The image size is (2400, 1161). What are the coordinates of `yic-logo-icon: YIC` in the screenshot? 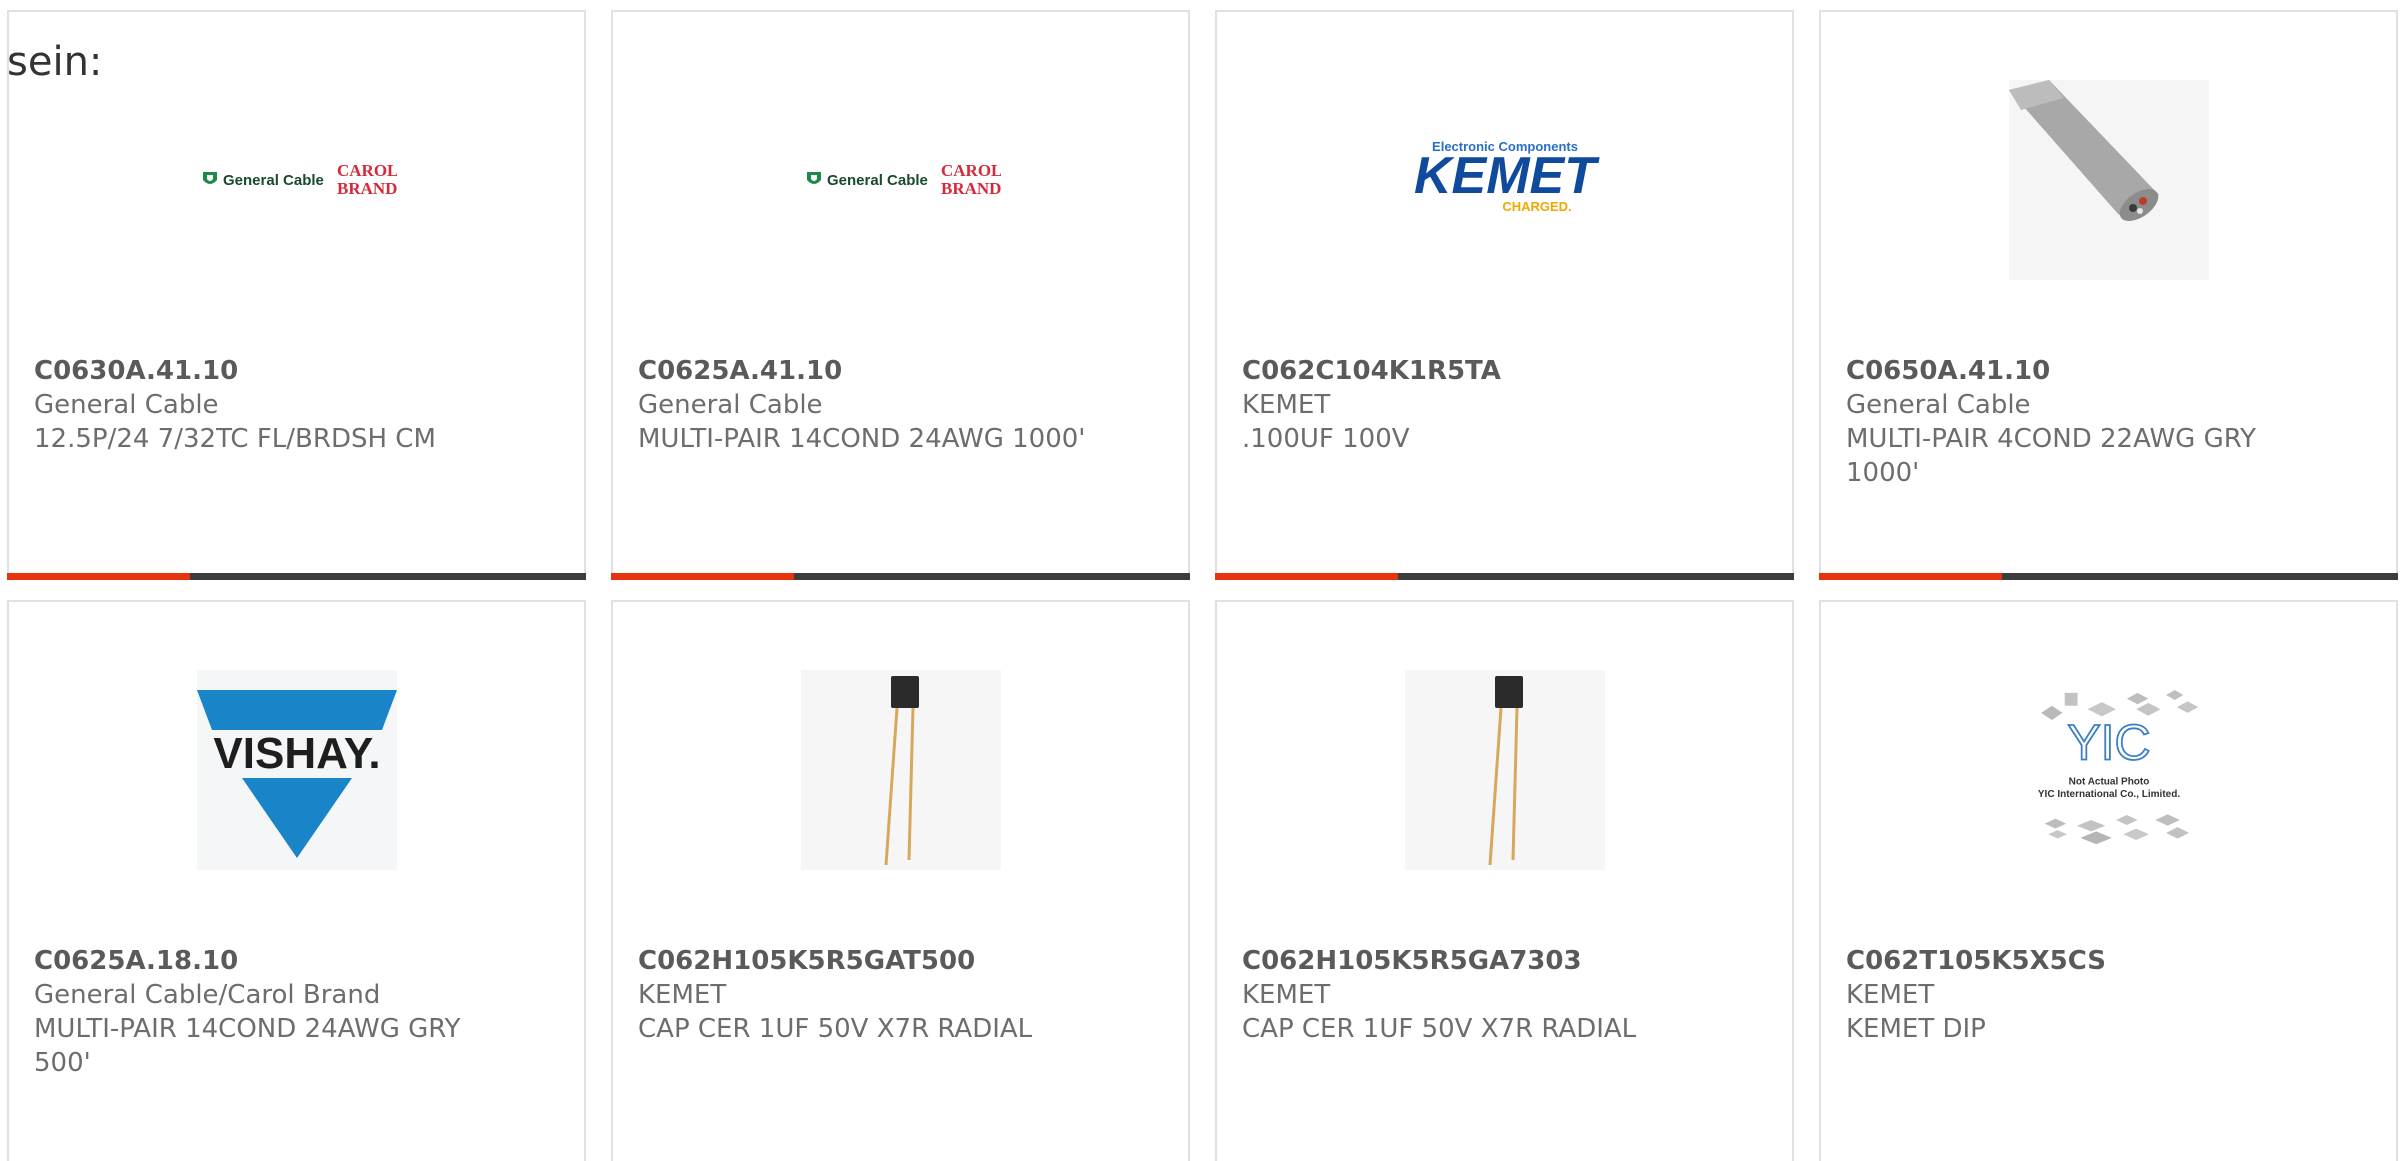 It's located at (2108, 742).